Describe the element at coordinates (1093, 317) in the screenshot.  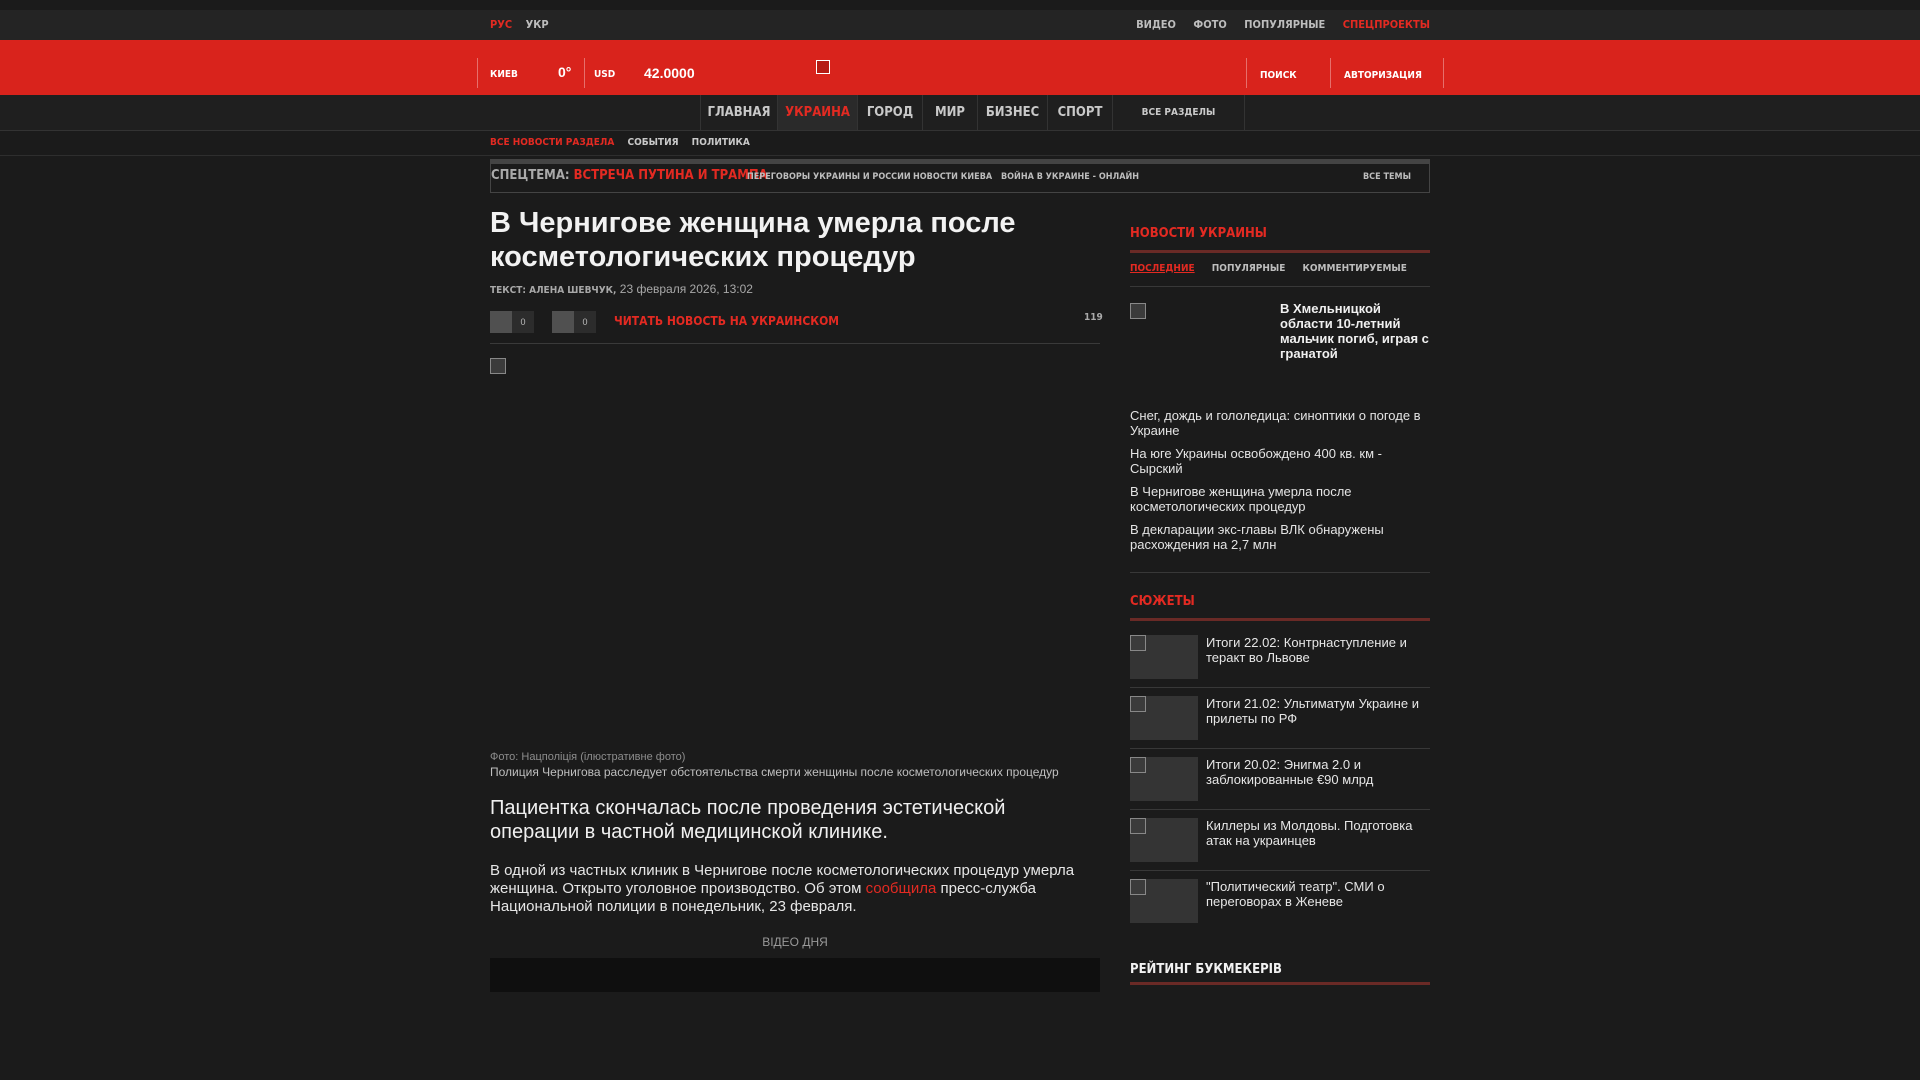
I see `views-count: 119` at that location.